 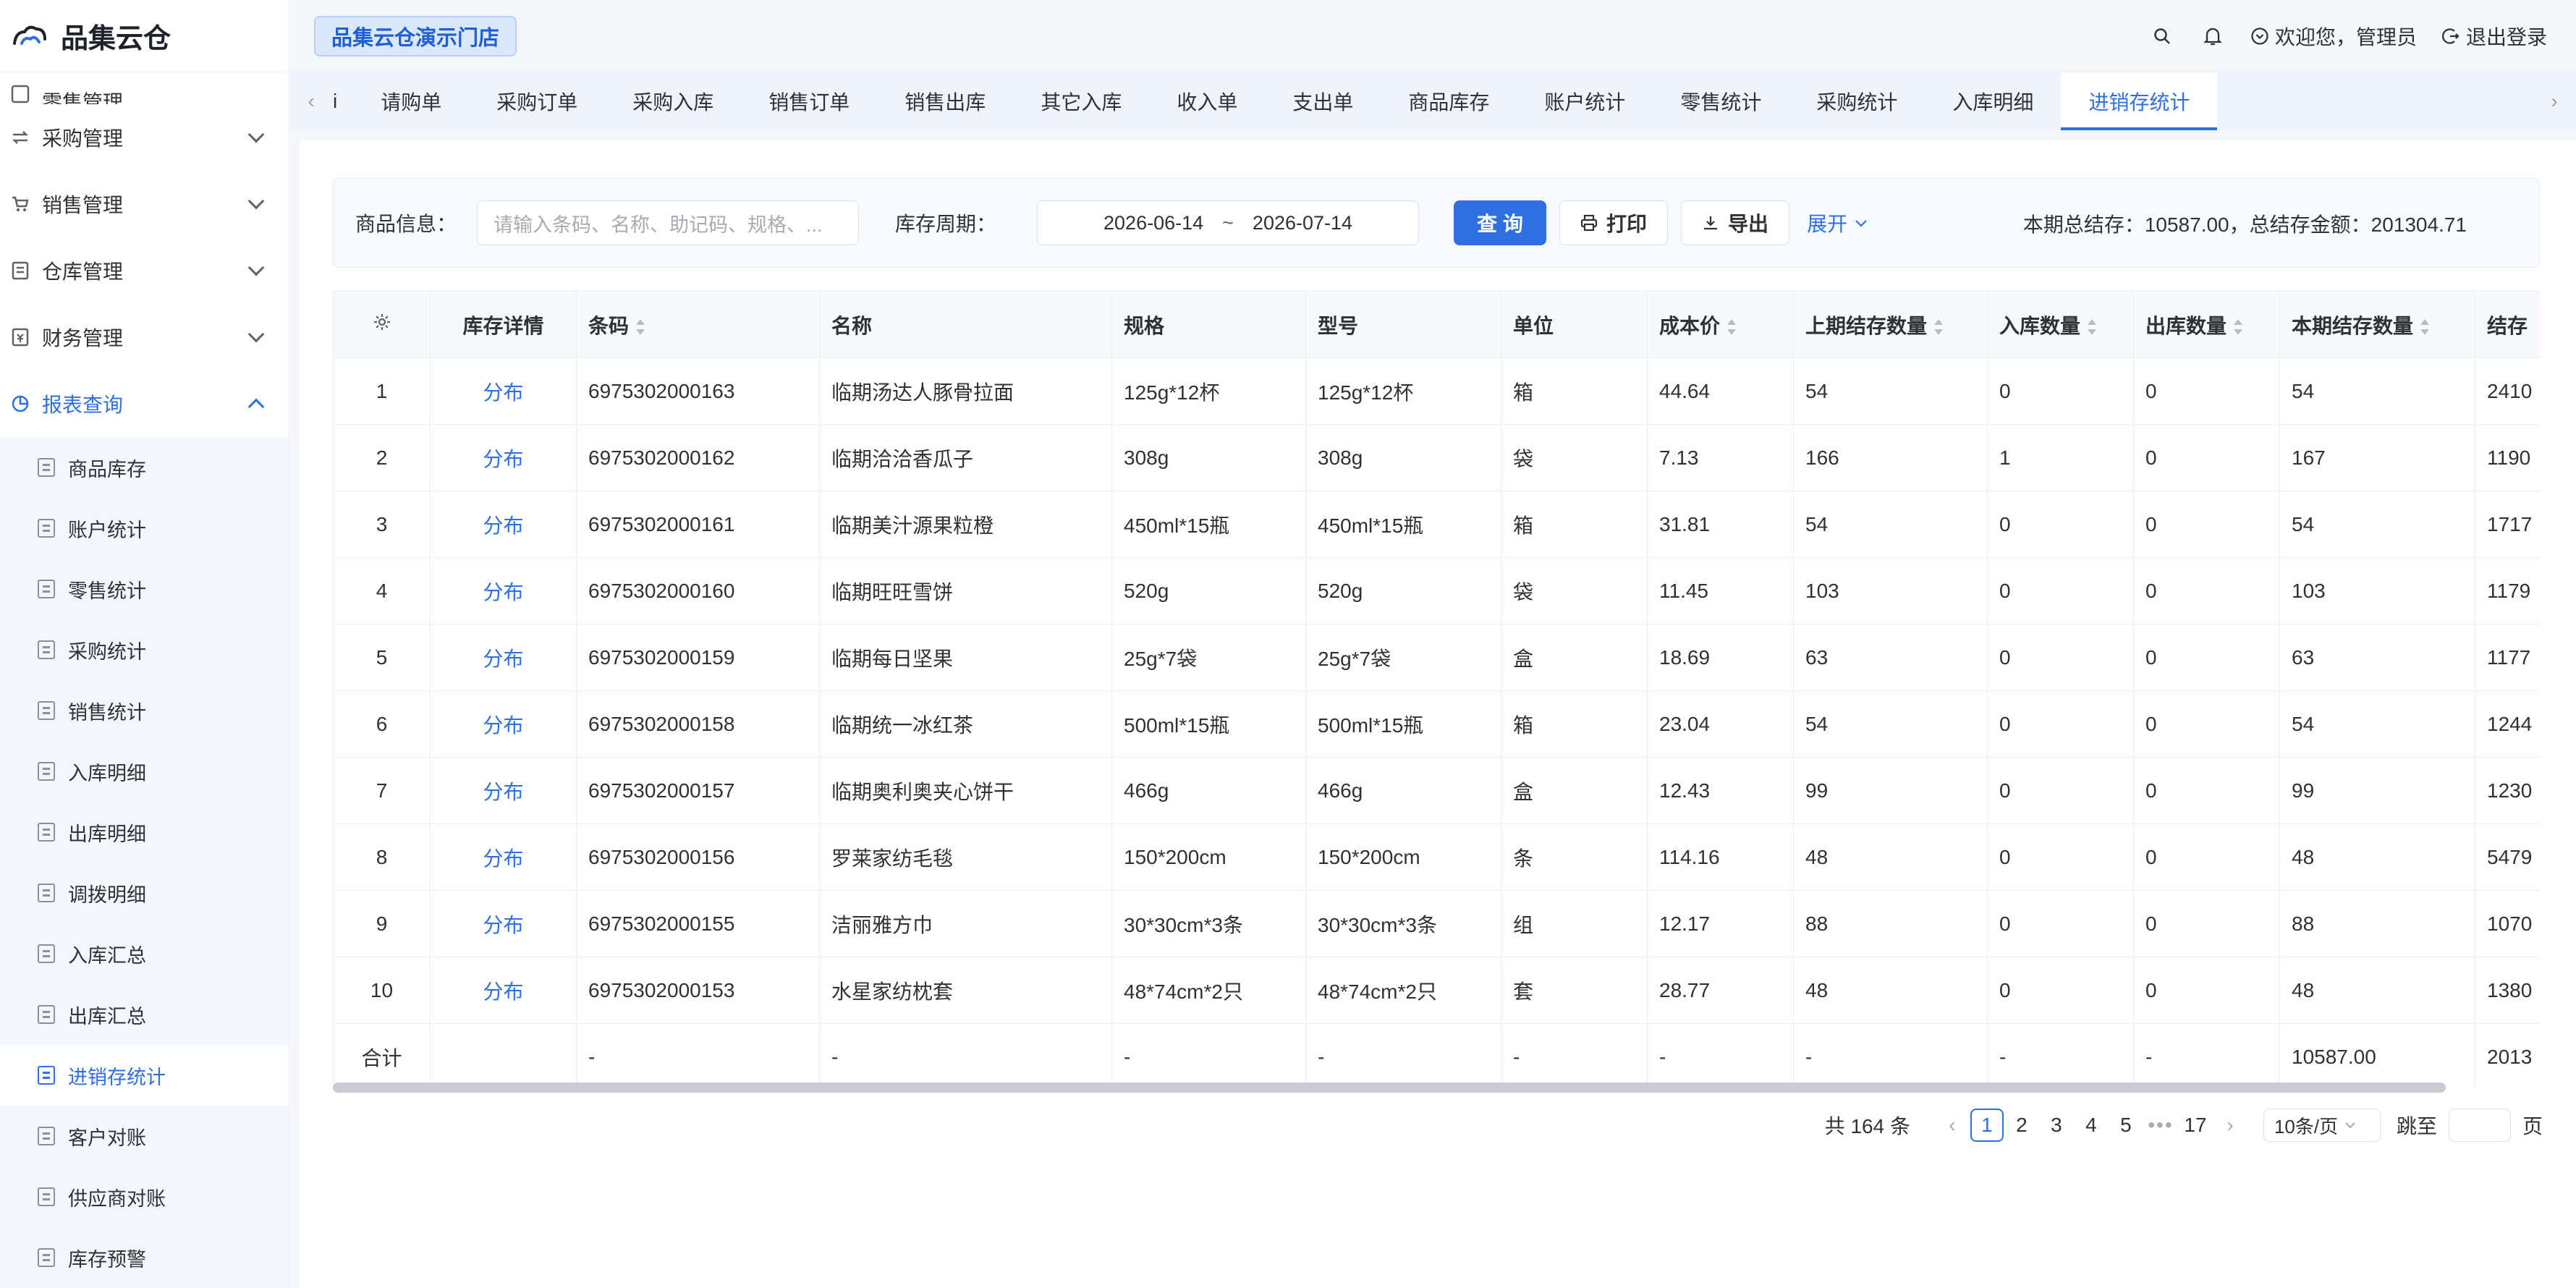 What do you see at coordinates (2139, 101) in the screenshot?
I see `tab-13: 进销存统计` at bounding box center [2139, 101].